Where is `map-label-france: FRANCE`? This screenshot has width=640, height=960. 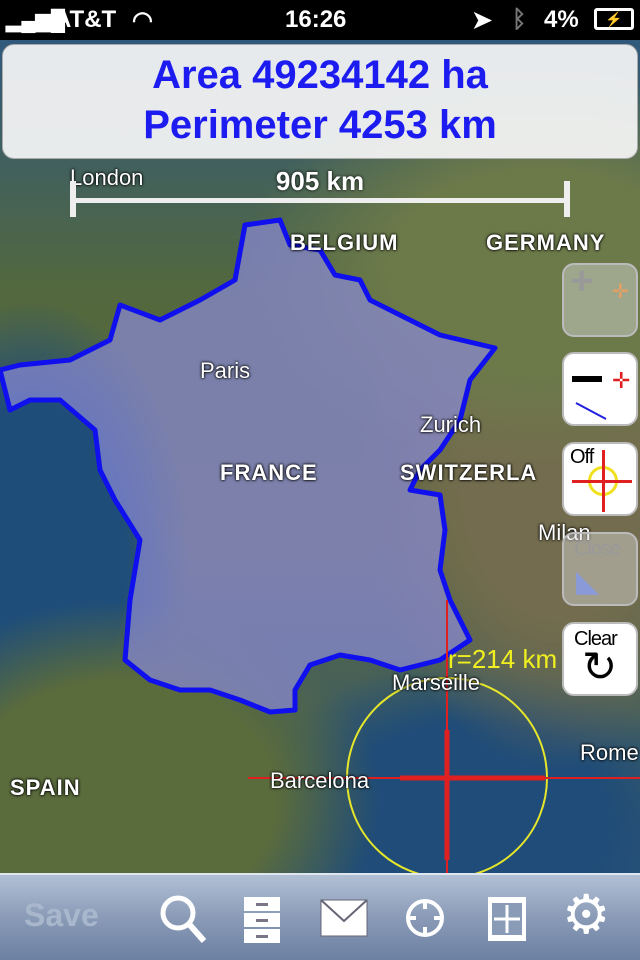
map-label-france: FRANCE is located at coordinates (269, 472).